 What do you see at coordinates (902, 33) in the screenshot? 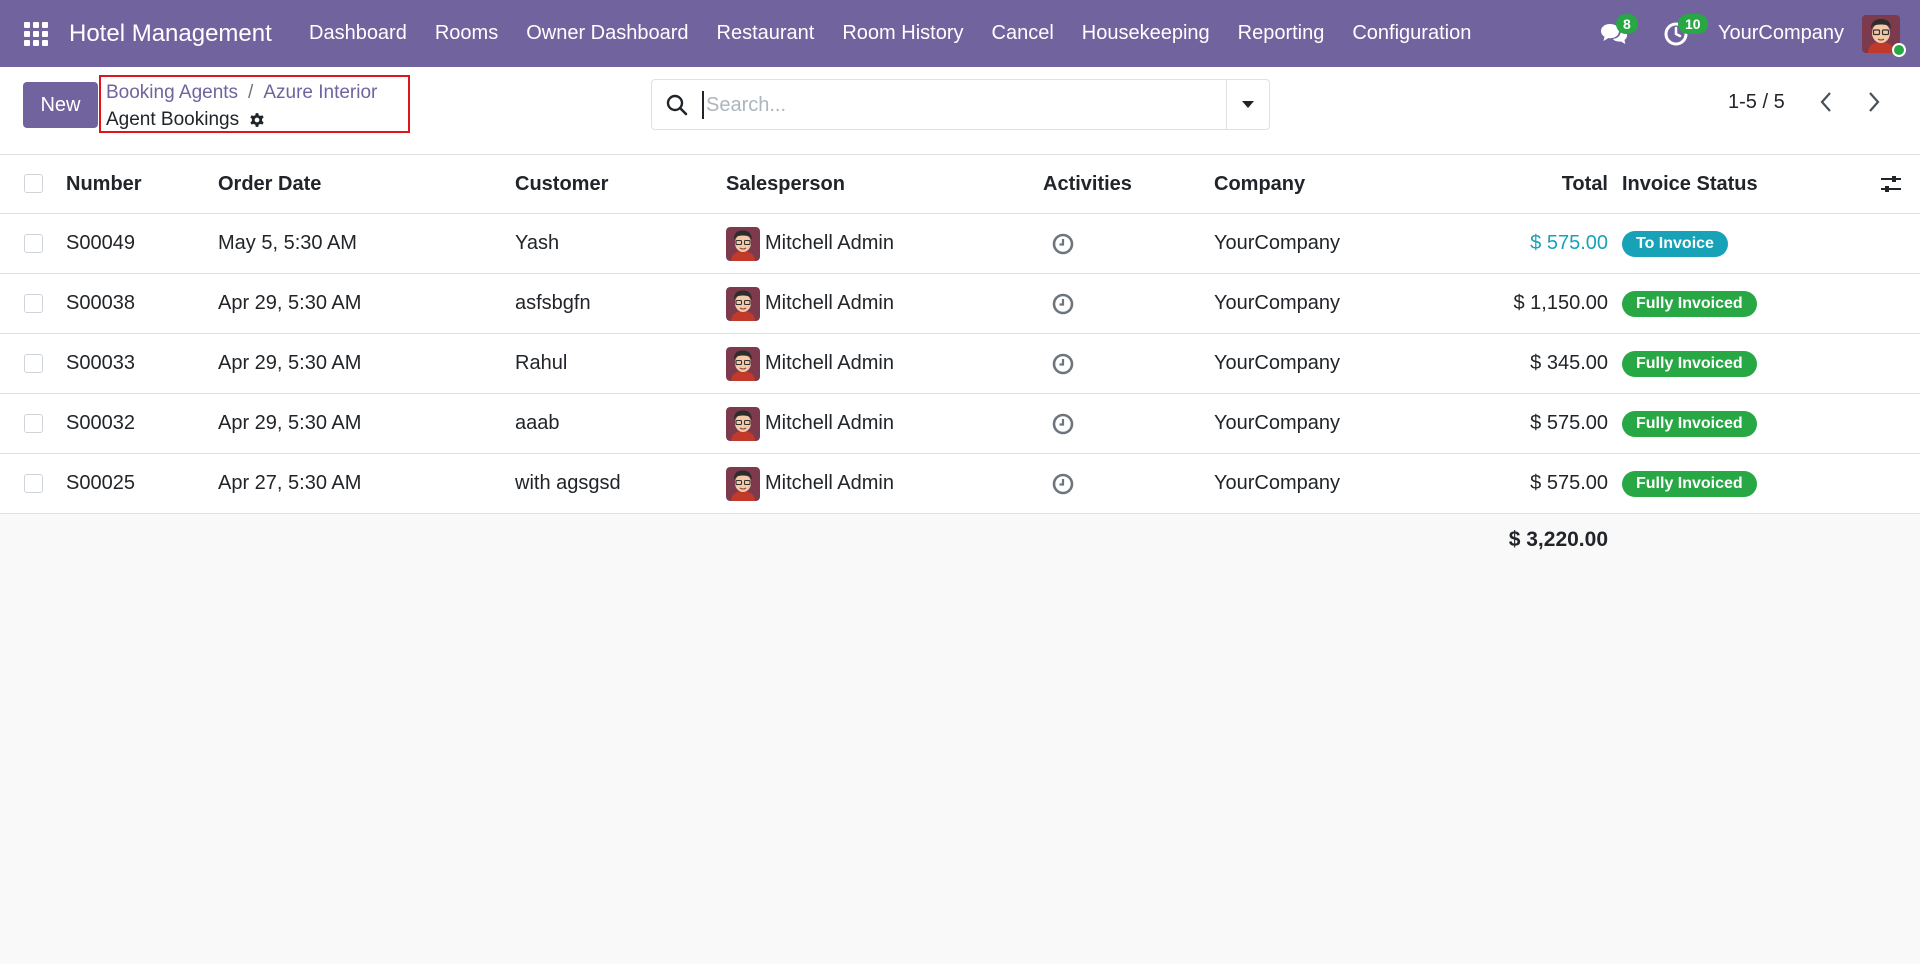
I see `menu-item-room-history: Room History` at bounding box center [902, 33].